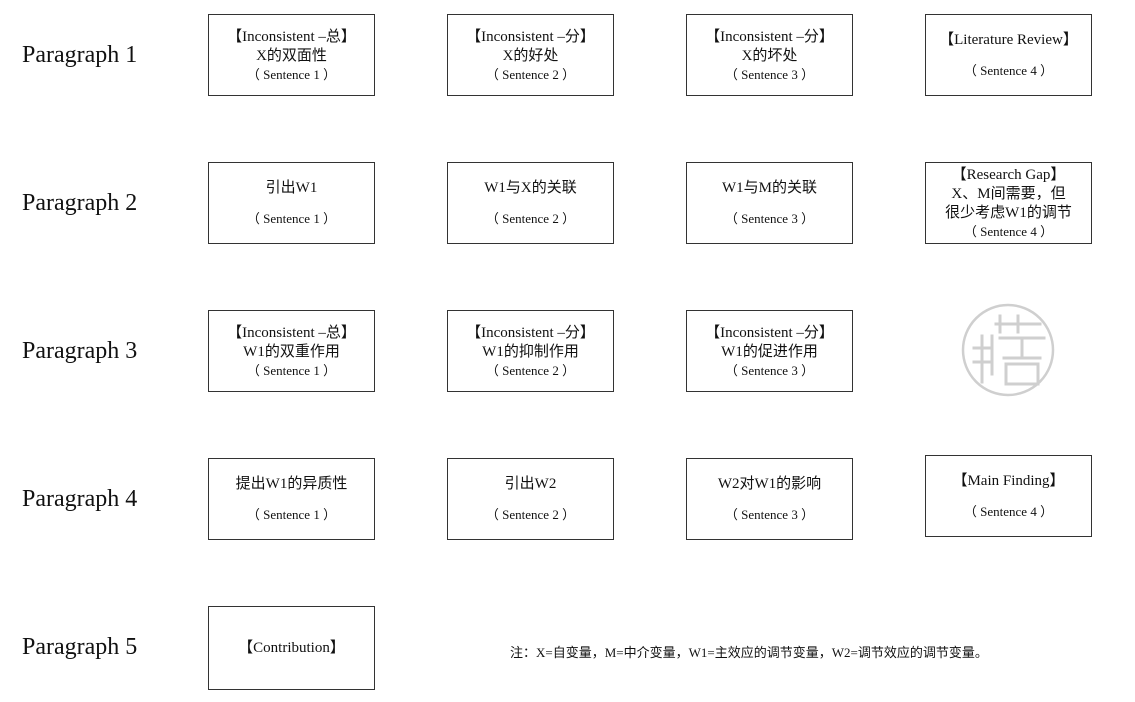 The height and width of the screenshot is (702, 1135). I want to click on p1-sentence-1-box: 【Inconsistent –总】 X的双面性 （ Sentence 1 ）, so click(291, 55).